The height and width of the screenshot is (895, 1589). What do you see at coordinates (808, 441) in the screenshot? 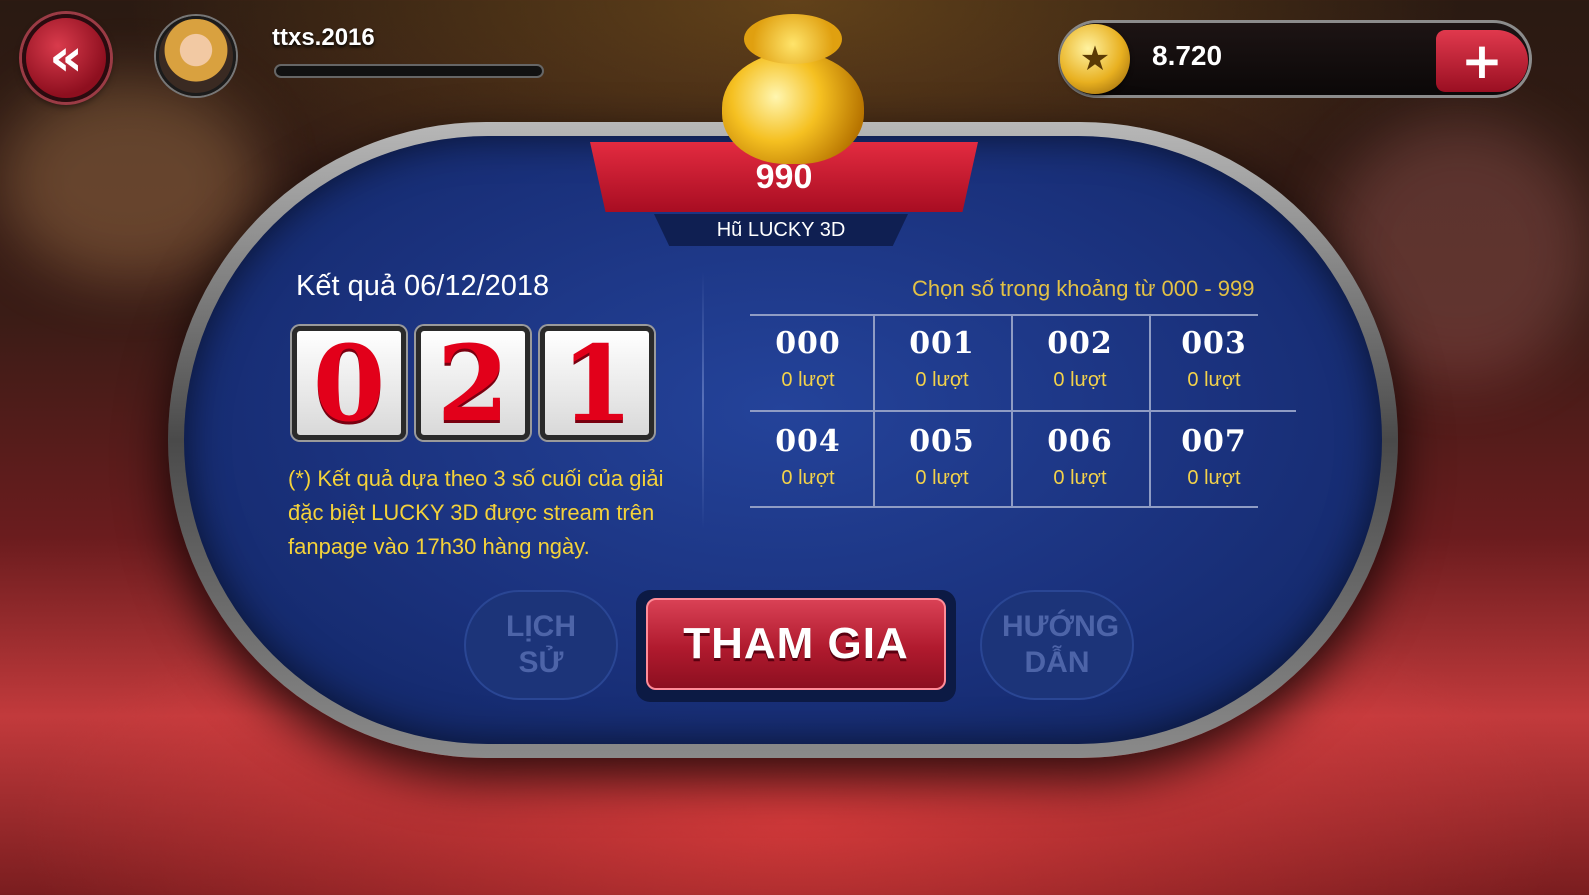
I see `number-label: 004` at bounding box center [808, 441].